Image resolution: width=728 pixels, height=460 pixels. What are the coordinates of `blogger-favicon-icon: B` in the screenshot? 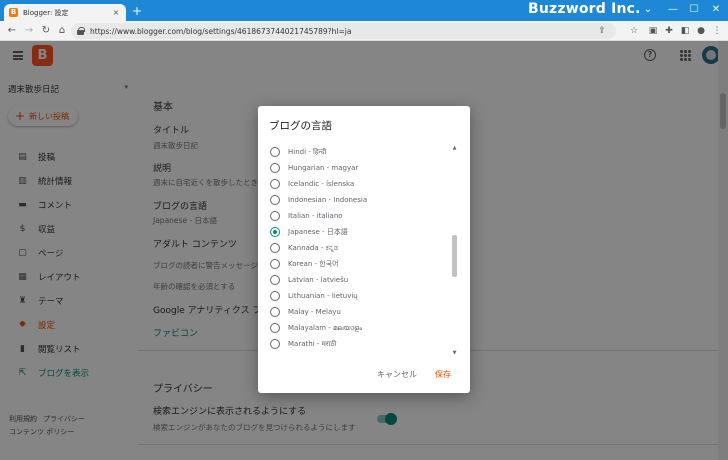 It's located at (13, 12).